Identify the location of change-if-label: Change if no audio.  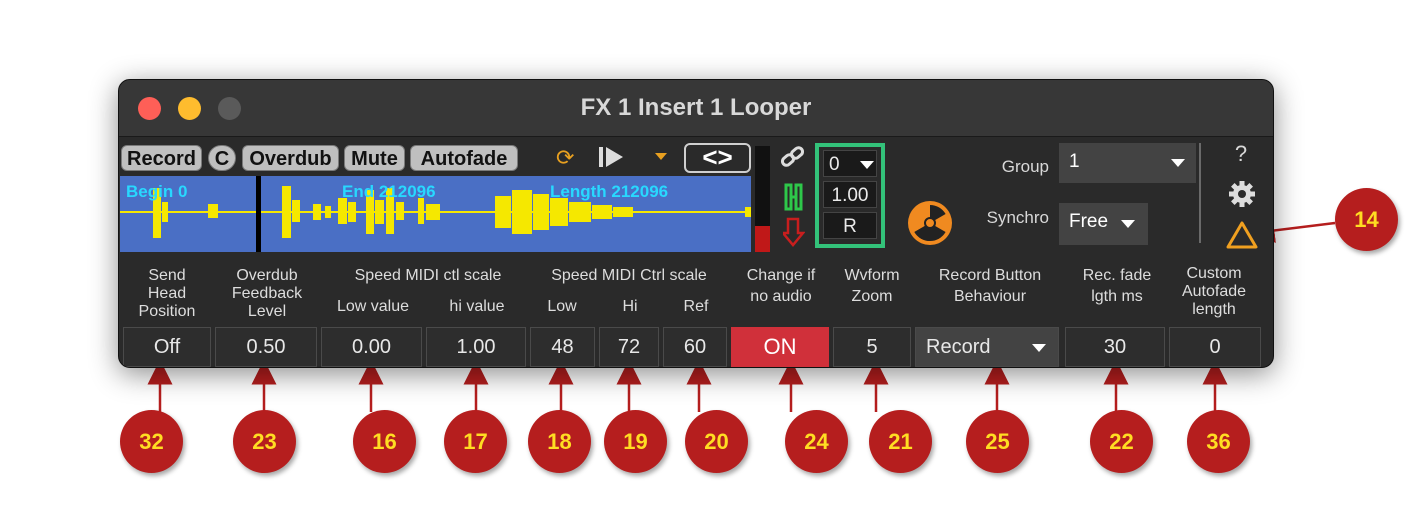
(781, 286).